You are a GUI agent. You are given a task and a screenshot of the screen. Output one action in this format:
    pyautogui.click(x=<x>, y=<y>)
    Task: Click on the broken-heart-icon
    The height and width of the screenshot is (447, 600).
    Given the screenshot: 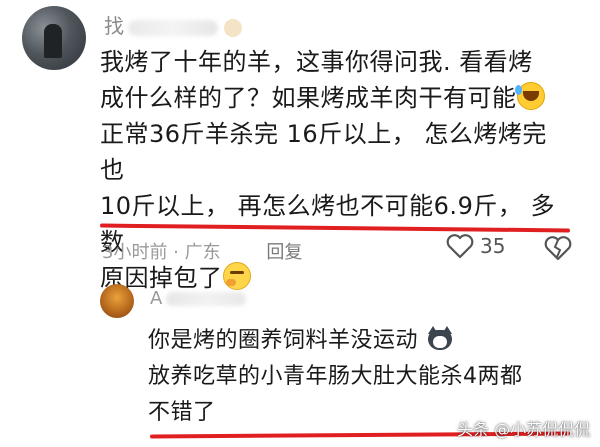 What is the action you would take?
    pyautogui.click(x=558, y=248)
    